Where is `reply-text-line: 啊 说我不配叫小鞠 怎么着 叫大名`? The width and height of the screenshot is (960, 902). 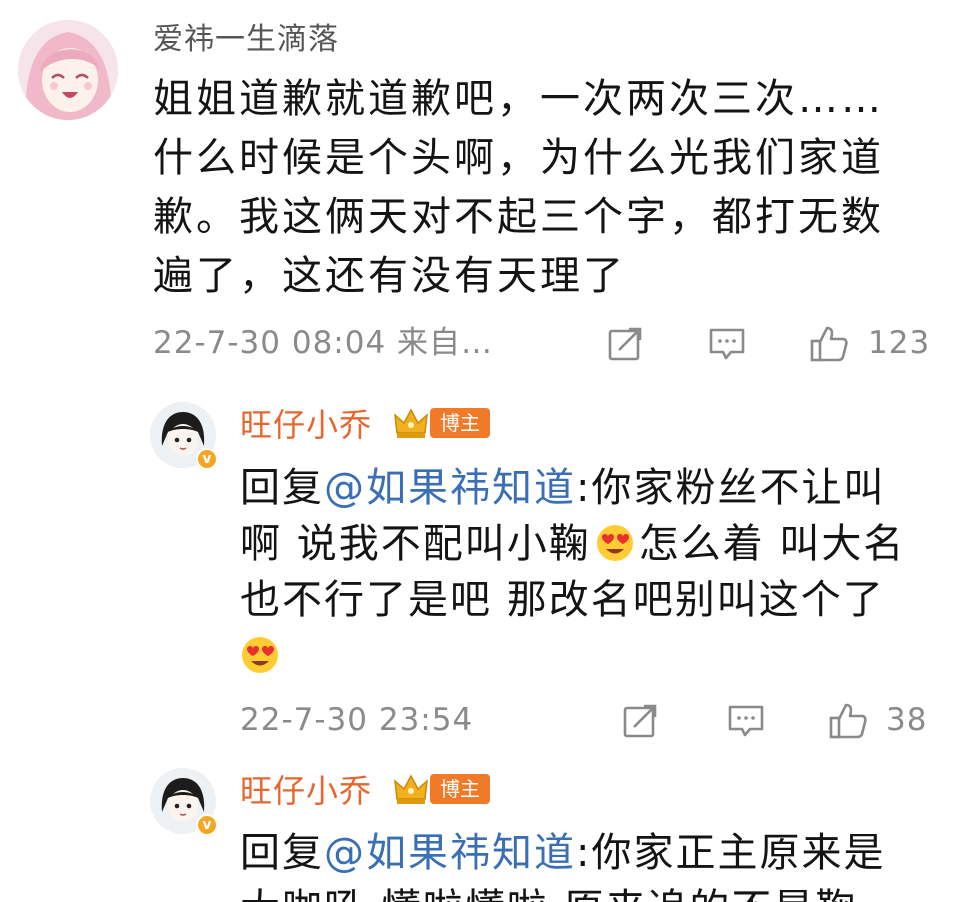 reply-text-line: 啊 说我不配叫小鞠 怎么着 叫大名 is located at coordinates (590, 544).